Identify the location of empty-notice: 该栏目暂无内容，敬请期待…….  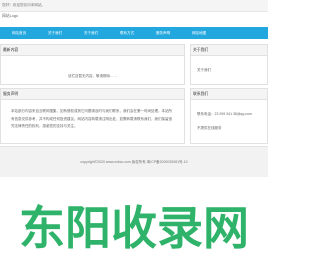
(92, 76).